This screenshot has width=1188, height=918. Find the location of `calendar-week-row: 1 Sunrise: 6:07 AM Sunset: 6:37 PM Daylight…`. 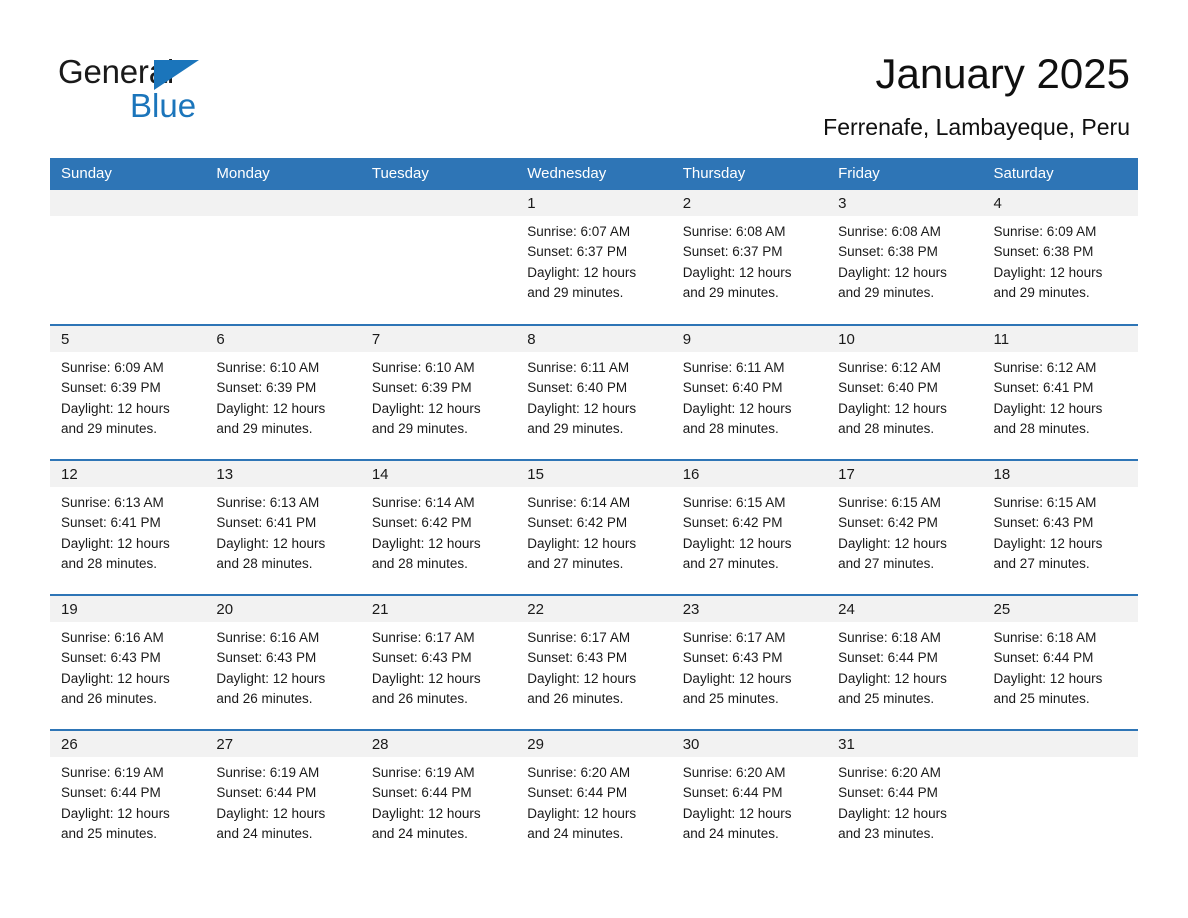

calendar-week-row: 1 Sunrise: 6:07 AM Sunset: 6:37 PM Daylight… is located at coordinates (594, 257).